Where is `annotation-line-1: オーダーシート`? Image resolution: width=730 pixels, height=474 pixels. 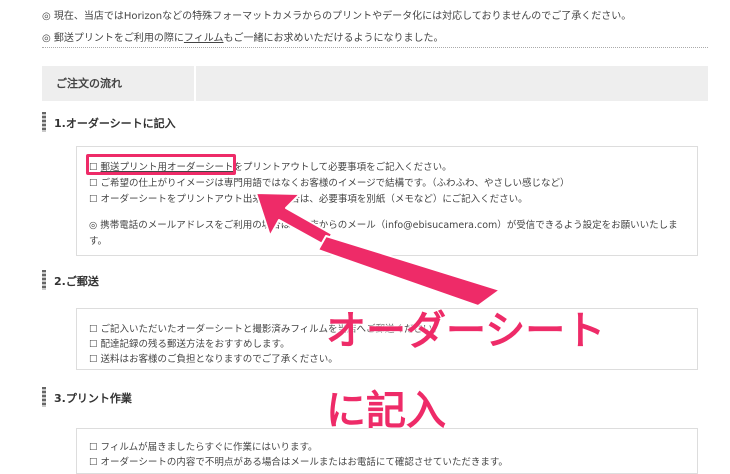 annotation-line-1: オーダーシート is located at coordinates (466, 331).